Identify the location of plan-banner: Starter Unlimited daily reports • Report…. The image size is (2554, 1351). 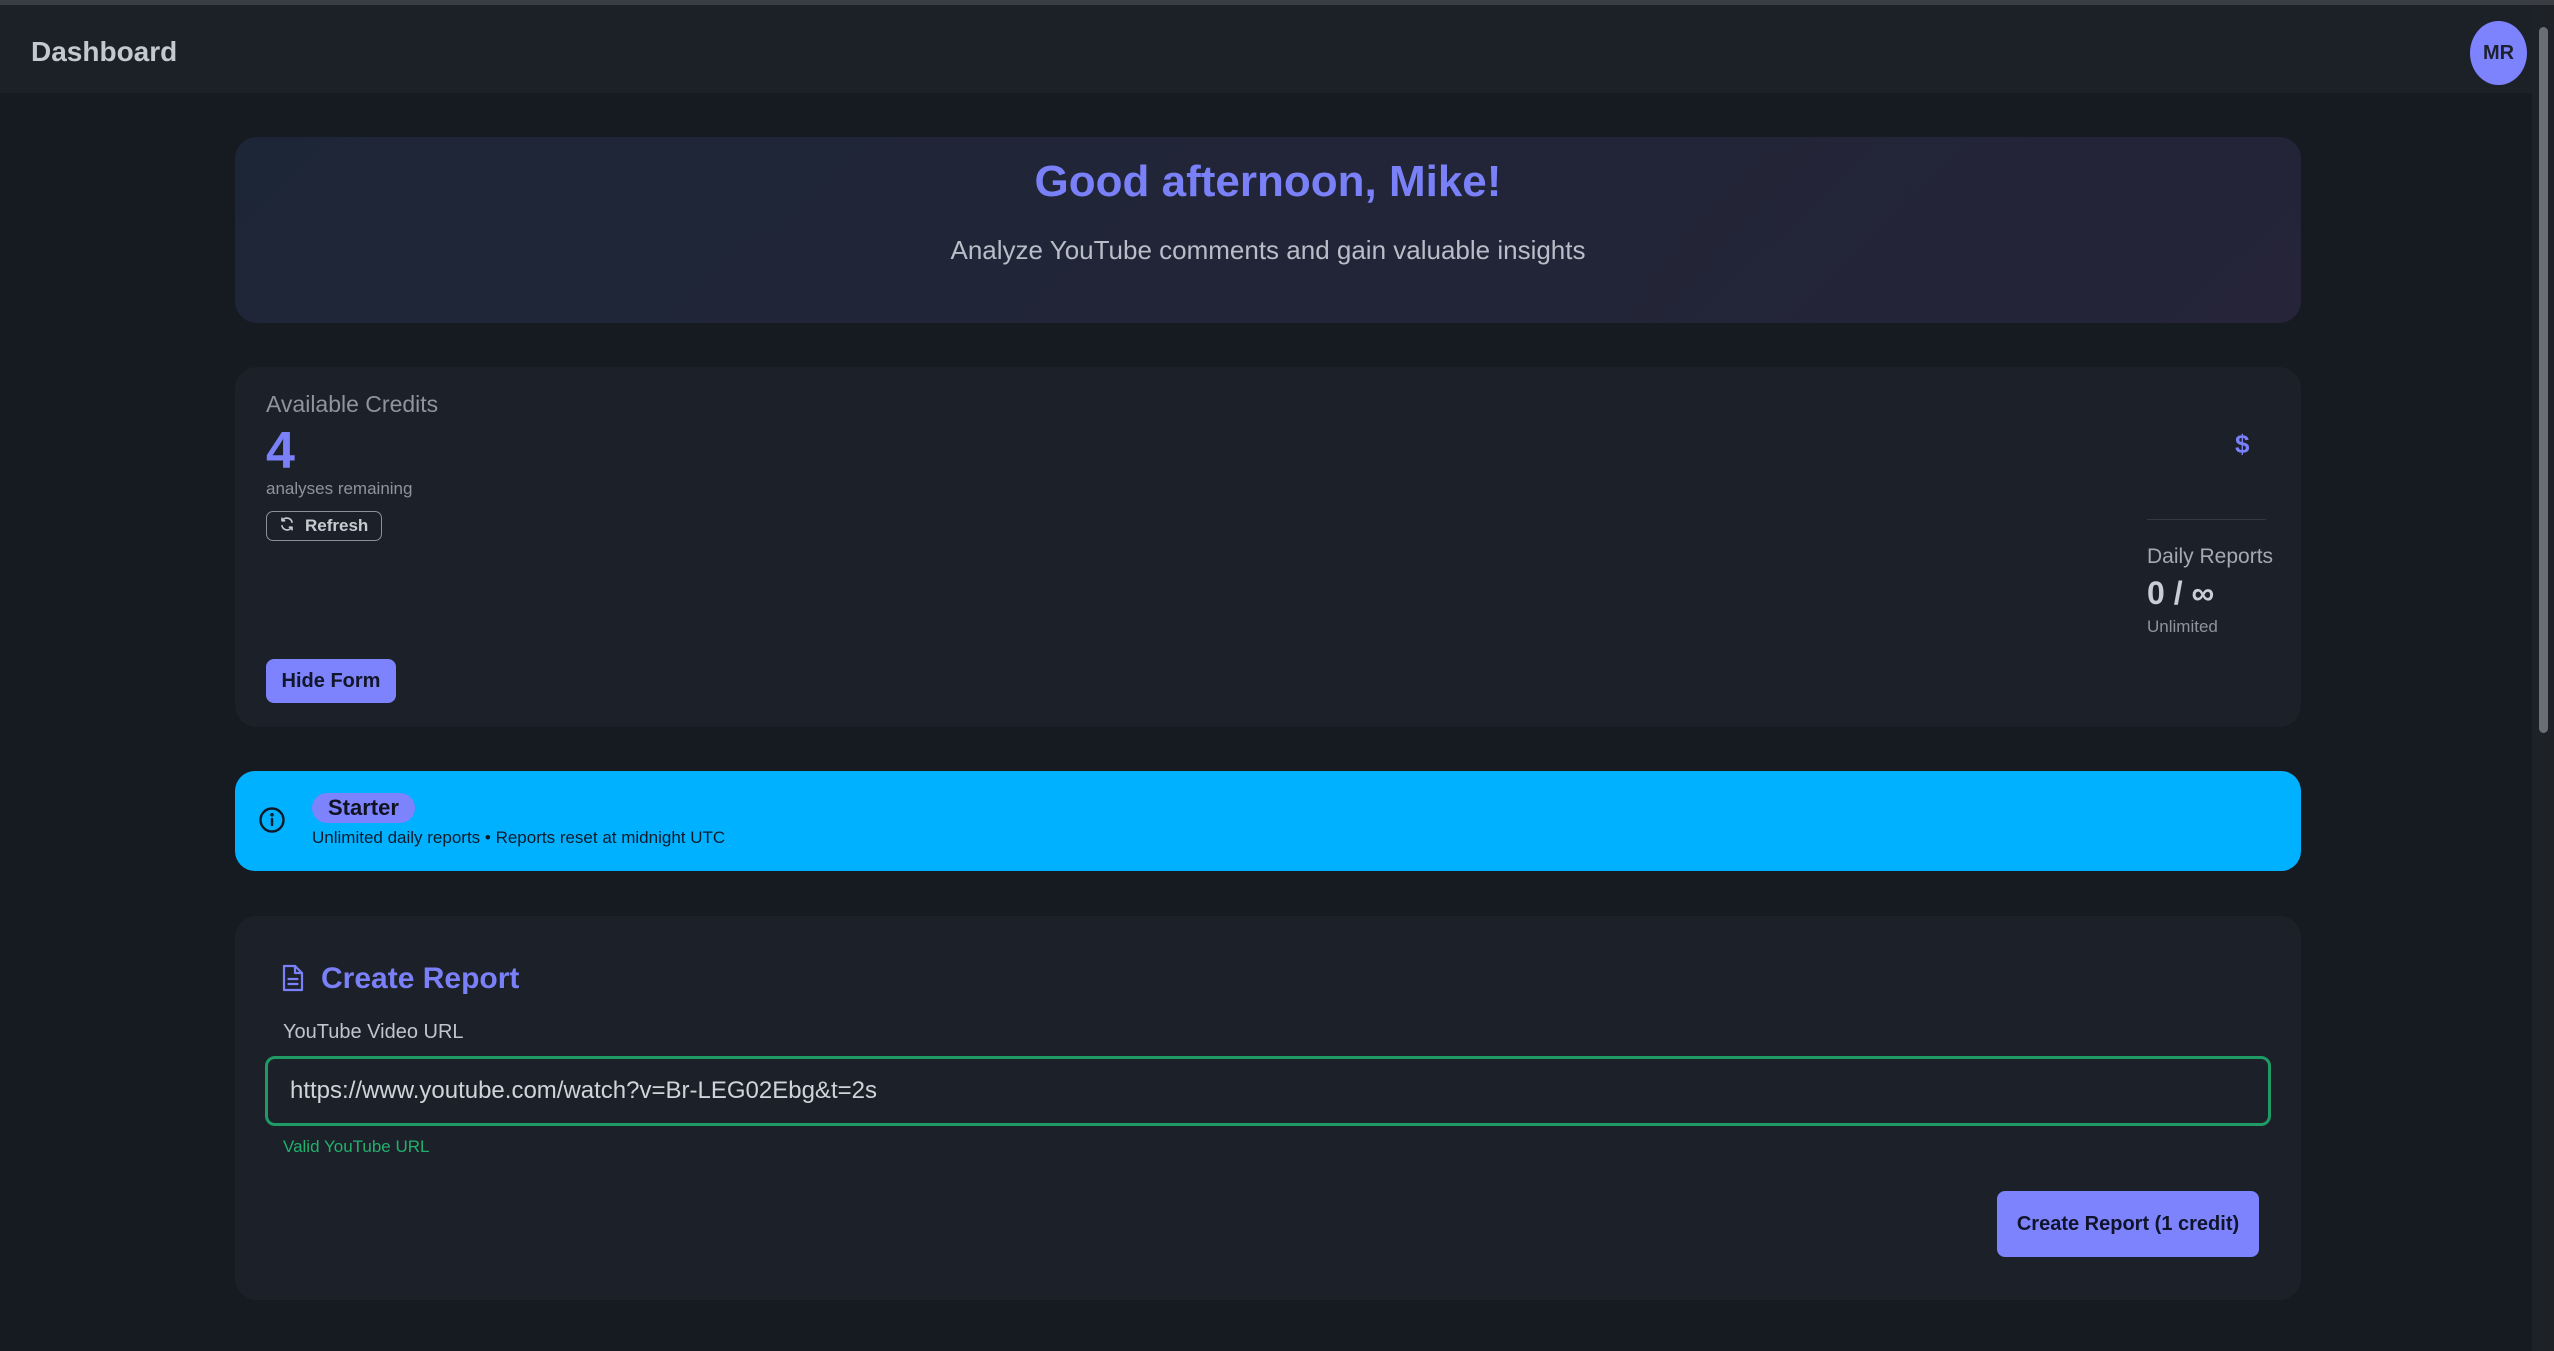
(1268, 821).